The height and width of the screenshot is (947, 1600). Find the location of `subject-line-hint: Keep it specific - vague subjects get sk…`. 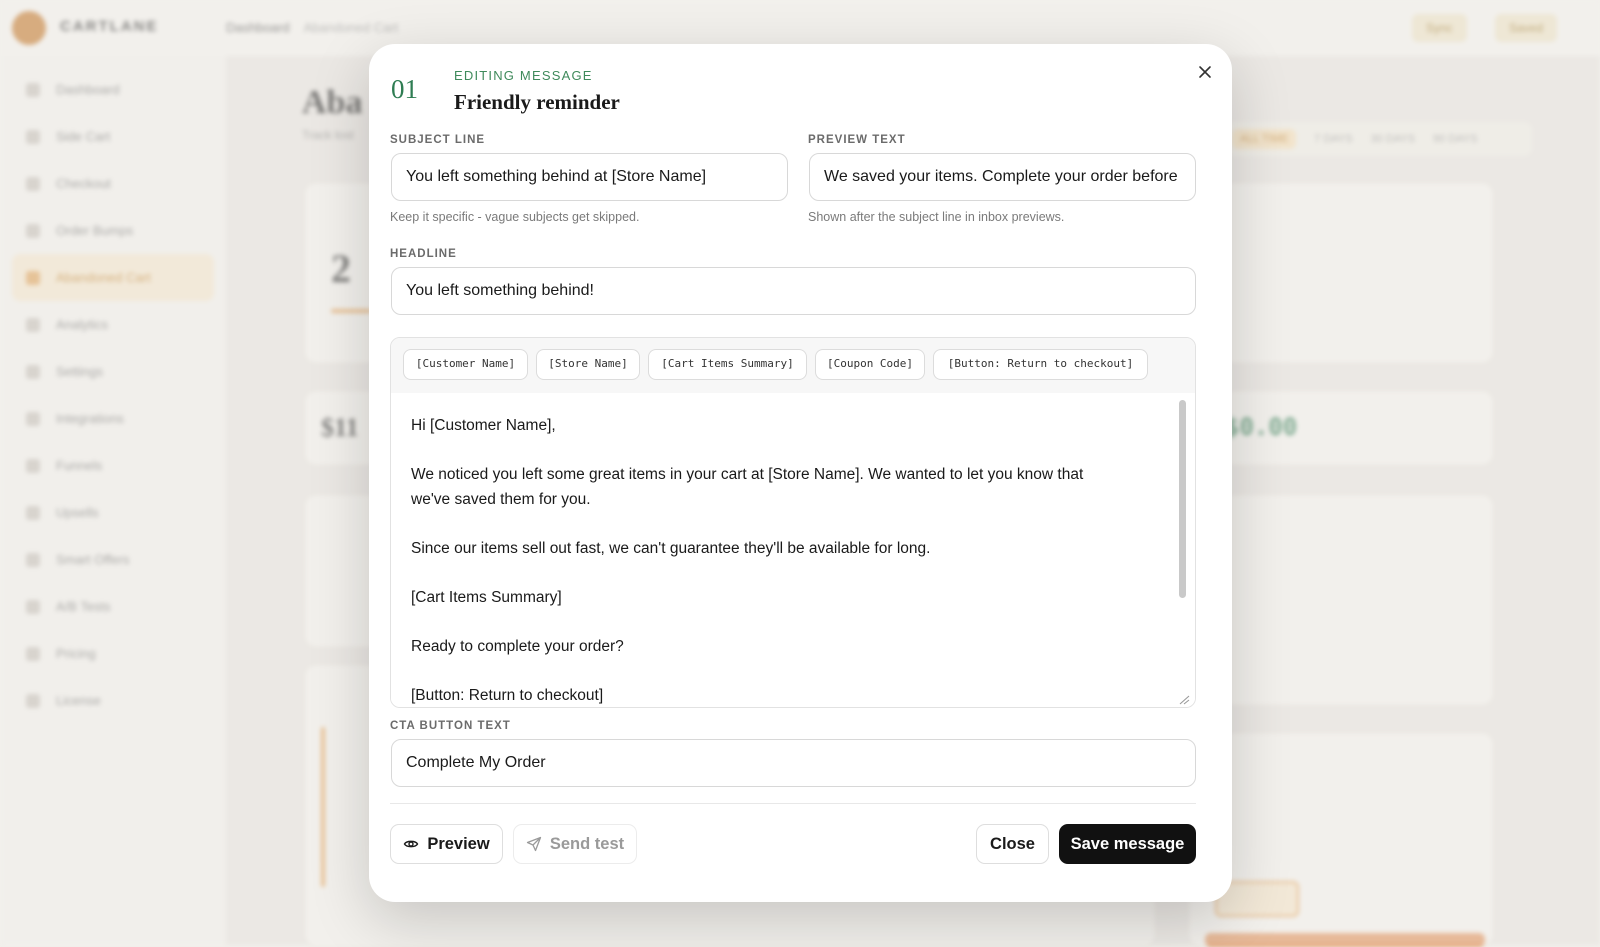

subject-line-hint: Keep it specific - vague subjects get sk… is located at coordinates (515, 217).